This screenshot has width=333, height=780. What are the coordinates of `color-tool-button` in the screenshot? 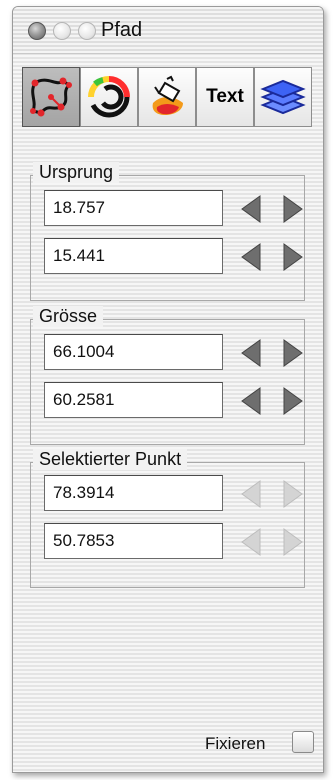 It's located at (109, 97).